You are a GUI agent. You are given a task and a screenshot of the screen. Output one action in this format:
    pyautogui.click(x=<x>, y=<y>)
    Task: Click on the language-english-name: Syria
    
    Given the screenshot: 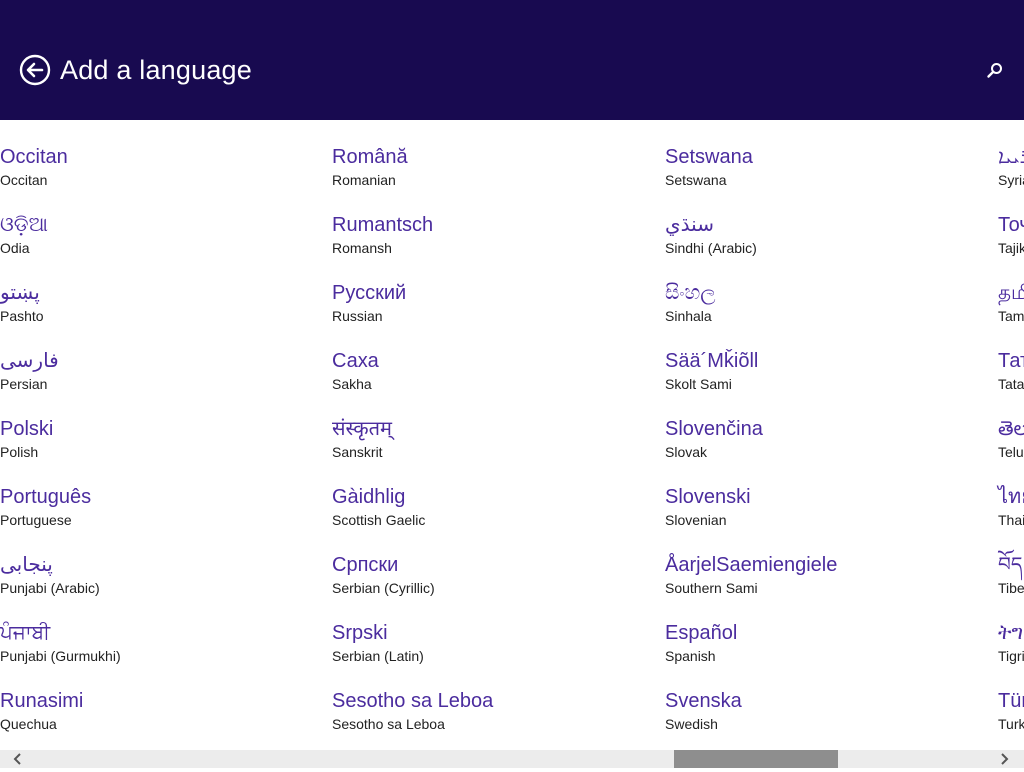 What is the action you would take?
    pyautogui.click(x=1011, y=180)
    